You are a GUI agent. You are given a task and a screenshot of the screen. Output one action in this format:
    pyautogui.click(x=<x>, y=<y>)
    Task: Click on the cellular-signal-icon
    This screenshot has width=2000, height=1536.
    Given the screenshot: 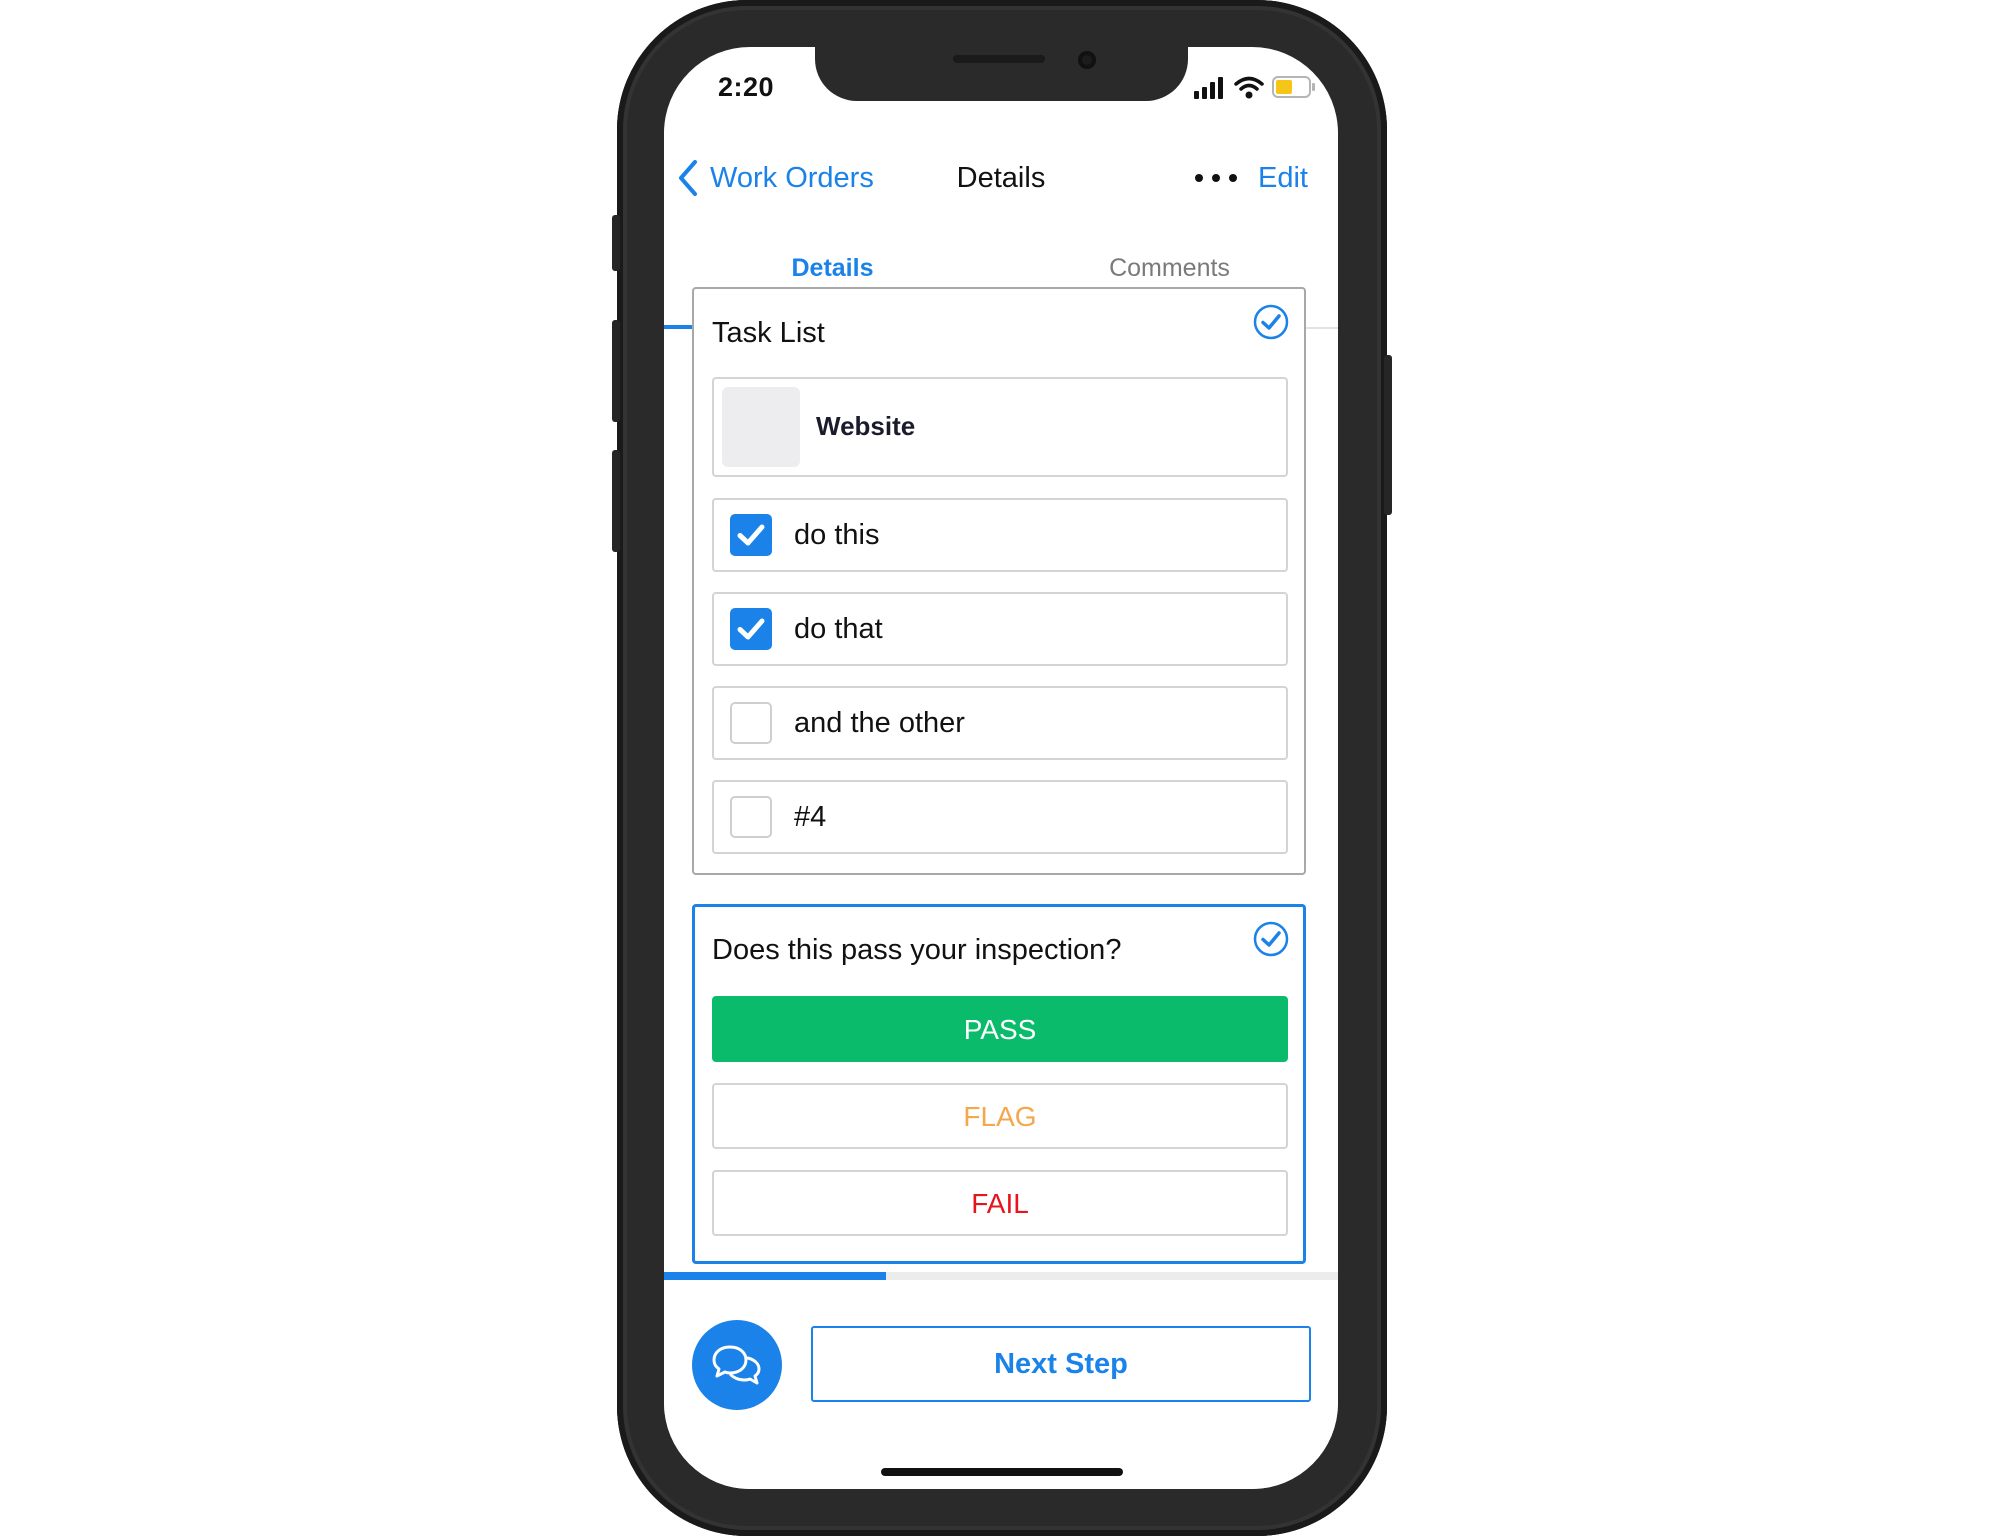 What is the action you would take?
    pyautogui.click(x=1208, y=88)
    